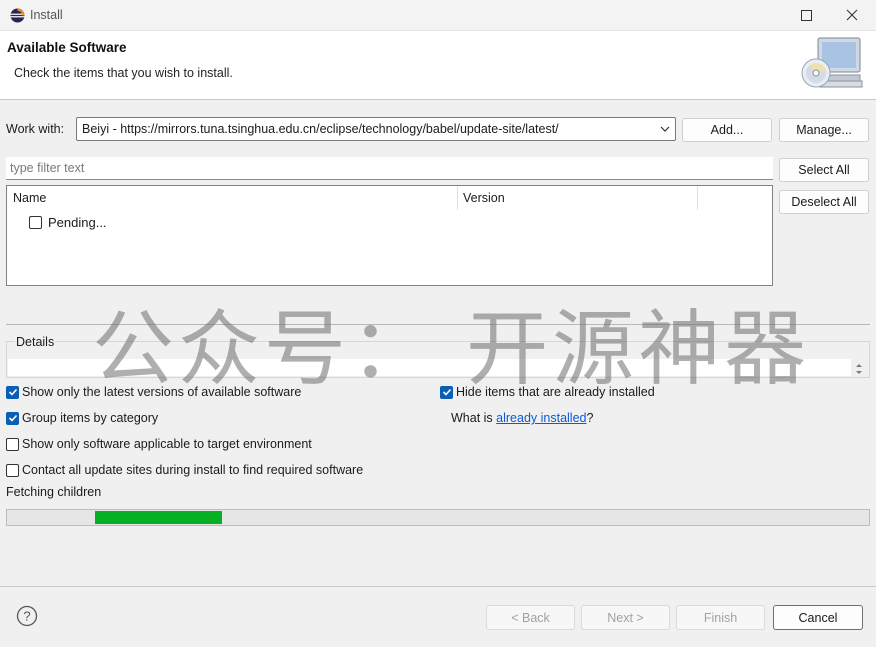 This screenshot has height=647, width=876. Describe the element at coordinates (17, 15) in the screenshot. I see `eclipse-icon` at that location.